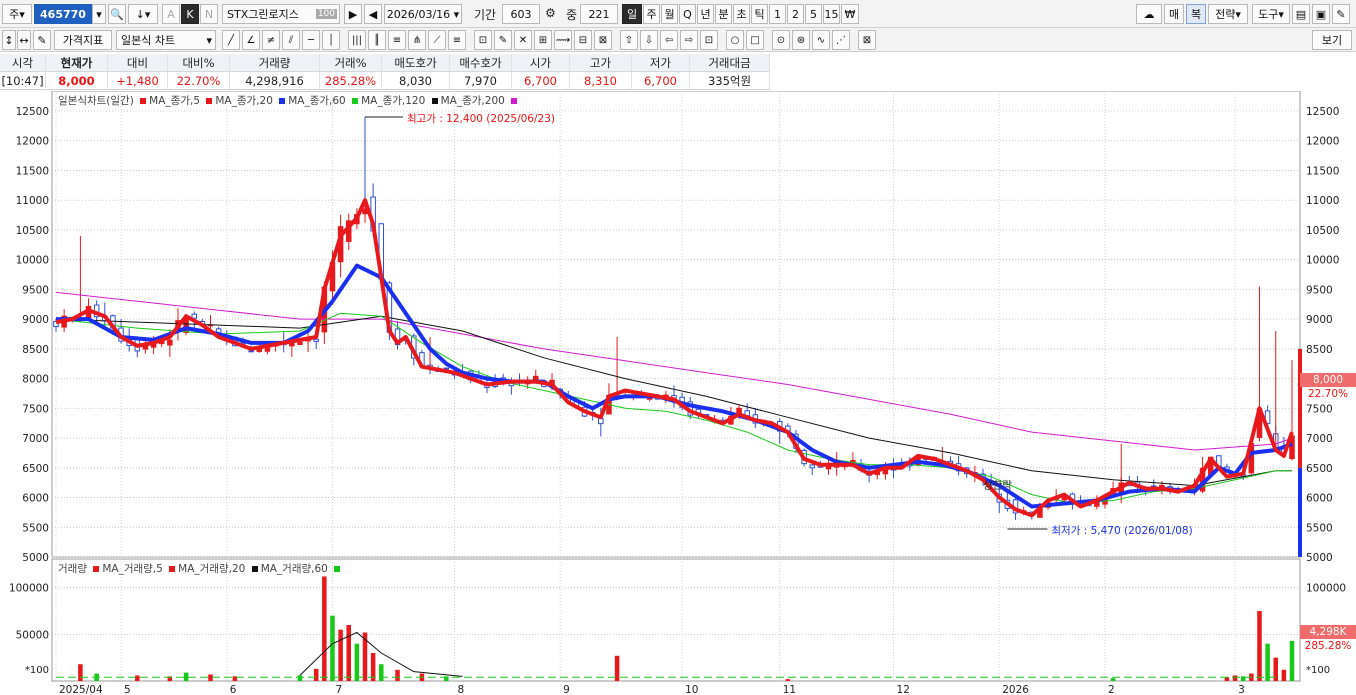 The width and height of the screenshot is (1356, 695). I want to click on quote-value: 8,030, so click(416, 81).